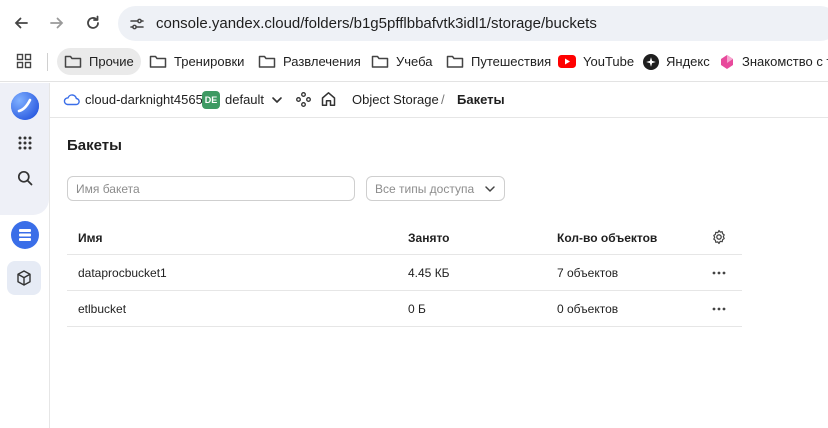 The image size is (828, 428). What do you see at coordinates (609, 61) in the screenshot?
I see `bookmark-label: YouTube` at bounding box center [609, 61].